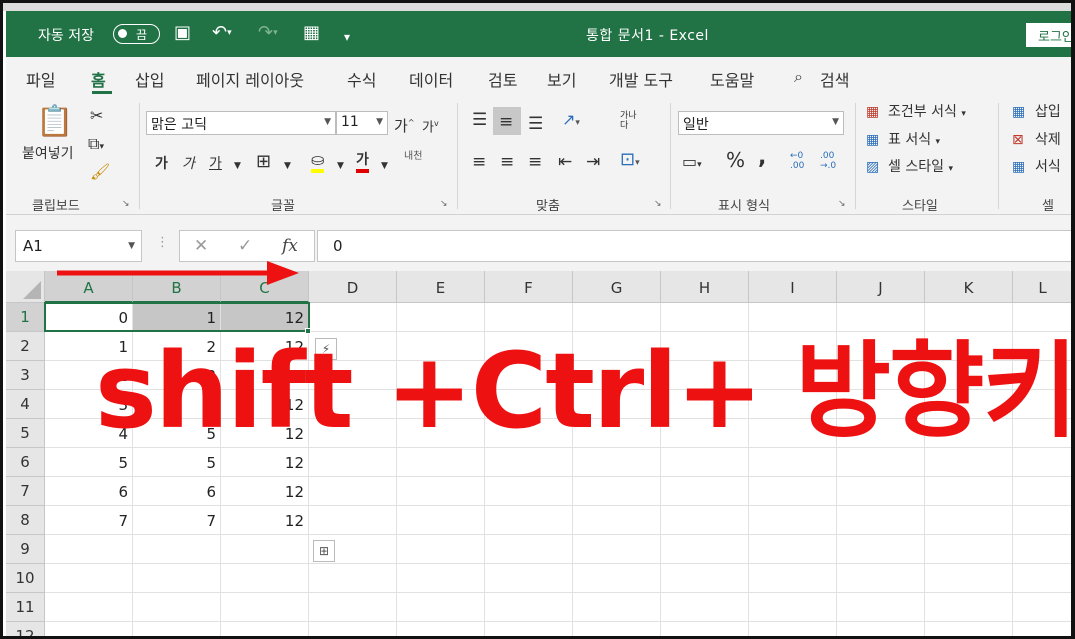 Image resolution: width=1075 pixels, height=639 pixels. I want to click on column-header-j: J, so click(881, 287).